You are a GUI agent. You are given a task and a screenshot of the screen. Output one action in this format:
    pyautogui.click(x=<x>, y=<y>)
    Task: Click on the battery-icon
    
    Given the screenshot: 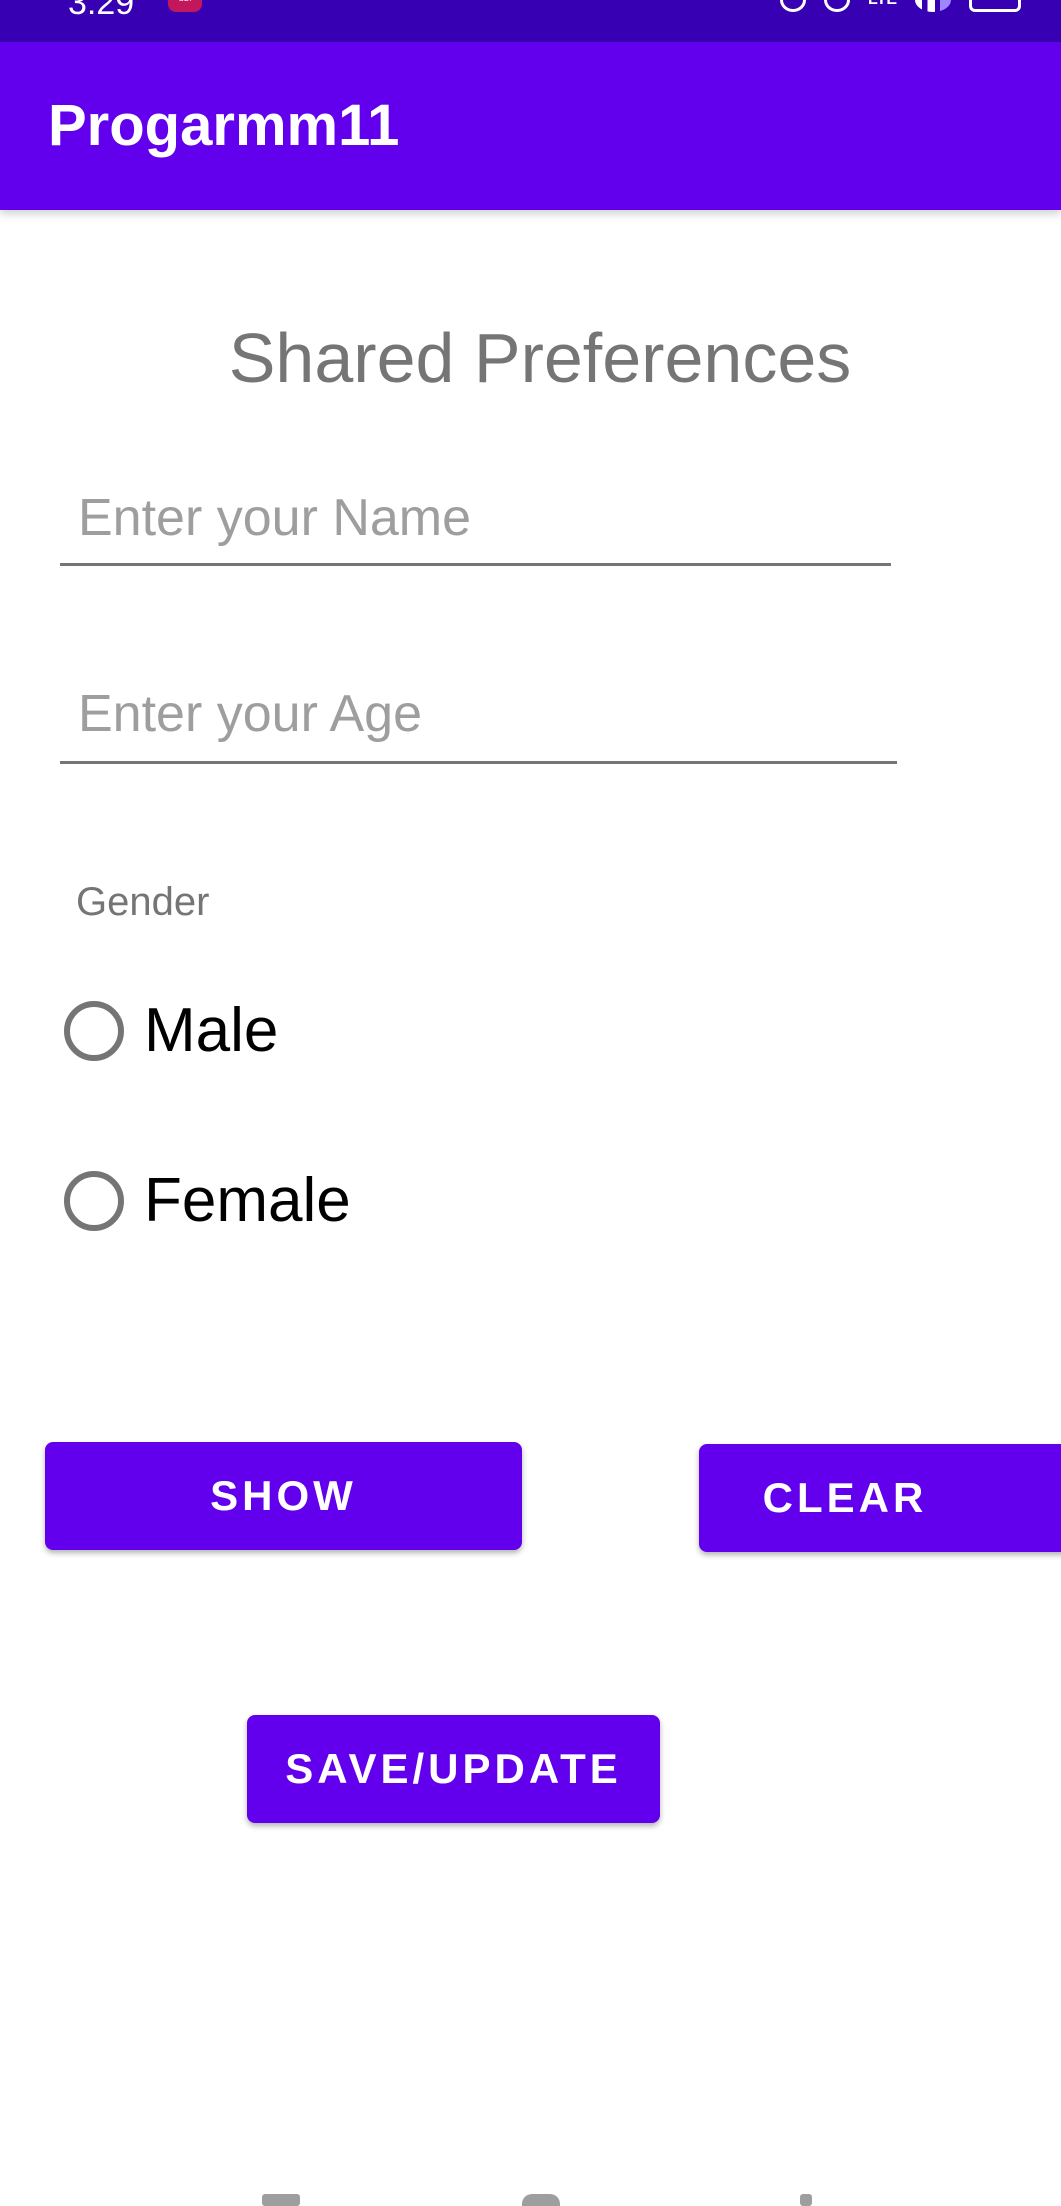 What is the action you would take?
    pyautogui.click(x=995, y=6)
    